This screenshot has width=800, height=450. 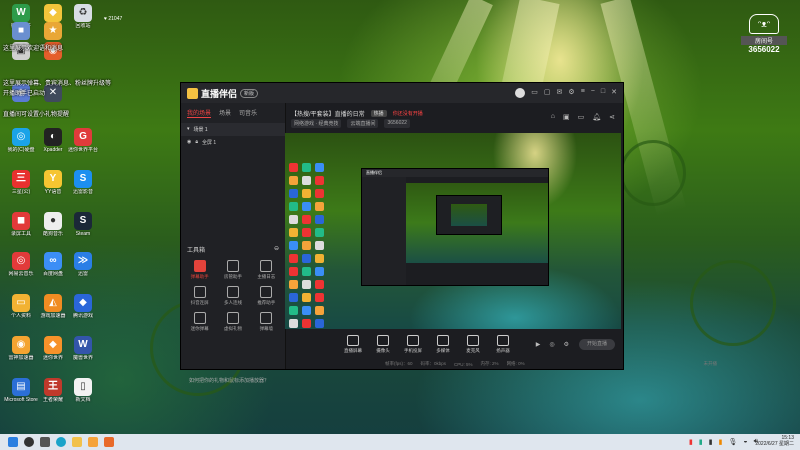 What do you see at coordinates (199, 270) in the screenshot?
I see `tool-item: 弹幕助手` at bounding box center [199, 270].